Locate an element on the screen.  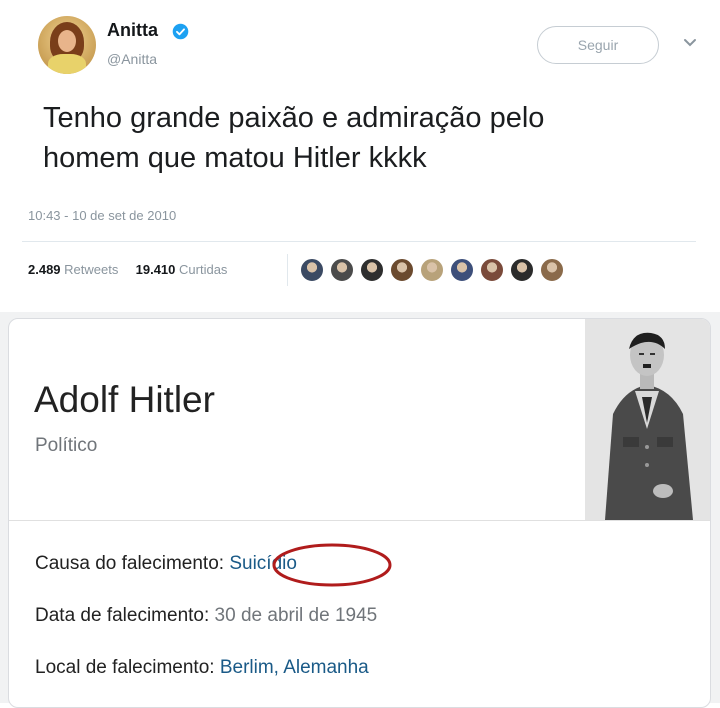
verified-badge-icon is located at coordinates (180, 31).